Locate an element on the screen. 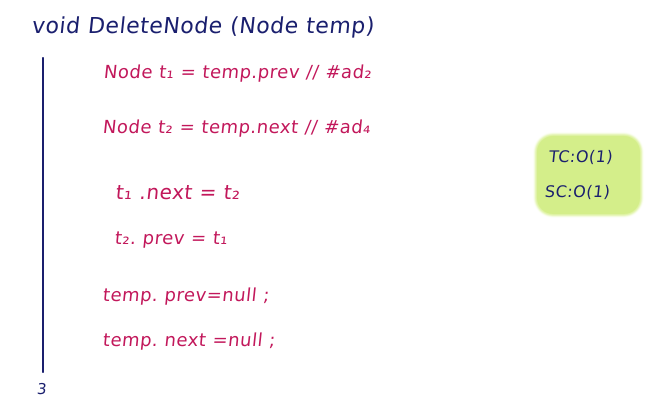  function-signature: void DeleteNode (Node temp) is located at coordinates (203, 26).